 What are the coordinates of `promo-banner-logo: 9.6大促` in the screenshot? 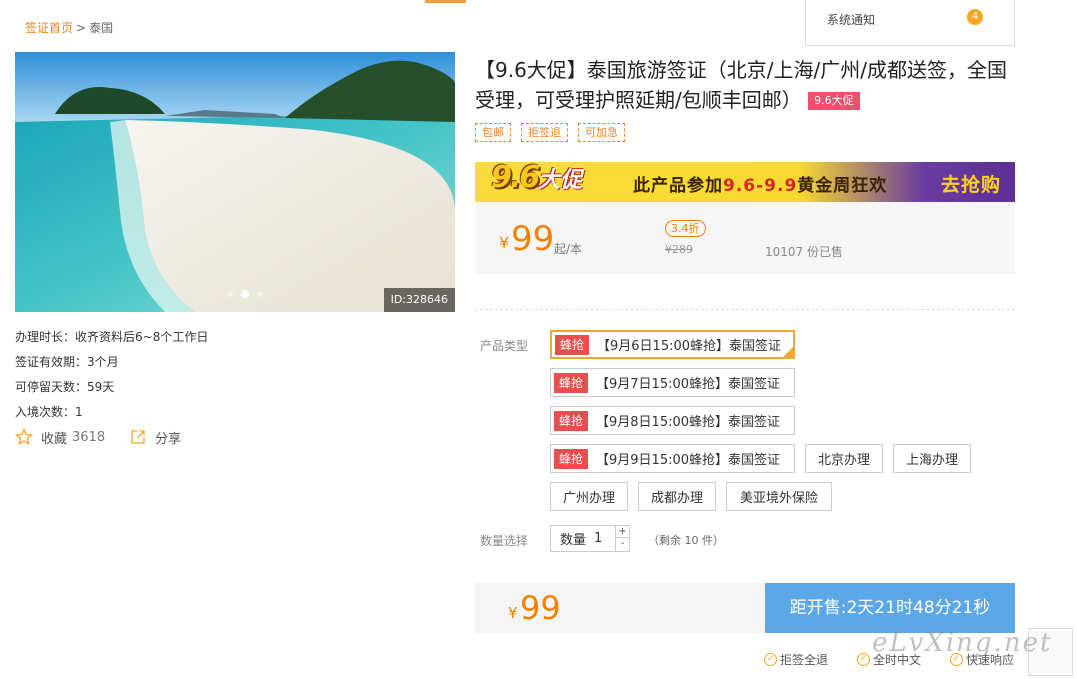 It's located at (537, 178).